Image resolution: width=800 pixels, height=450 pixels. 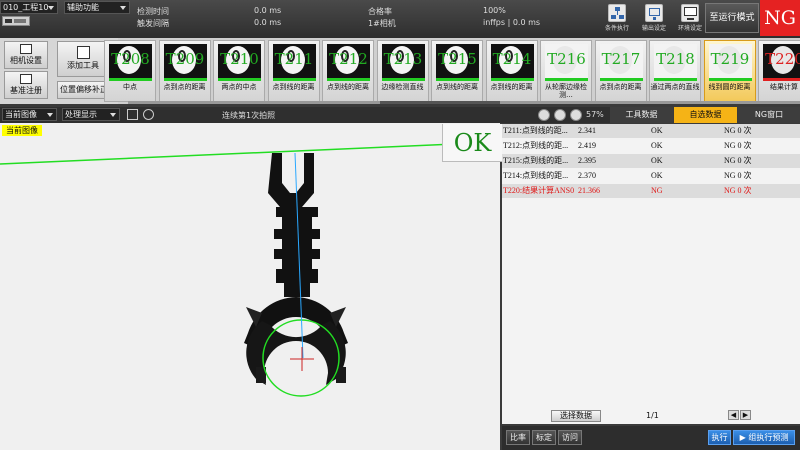 I want to click on add-tool-button: 添加工具, so click(x=83, y=59).